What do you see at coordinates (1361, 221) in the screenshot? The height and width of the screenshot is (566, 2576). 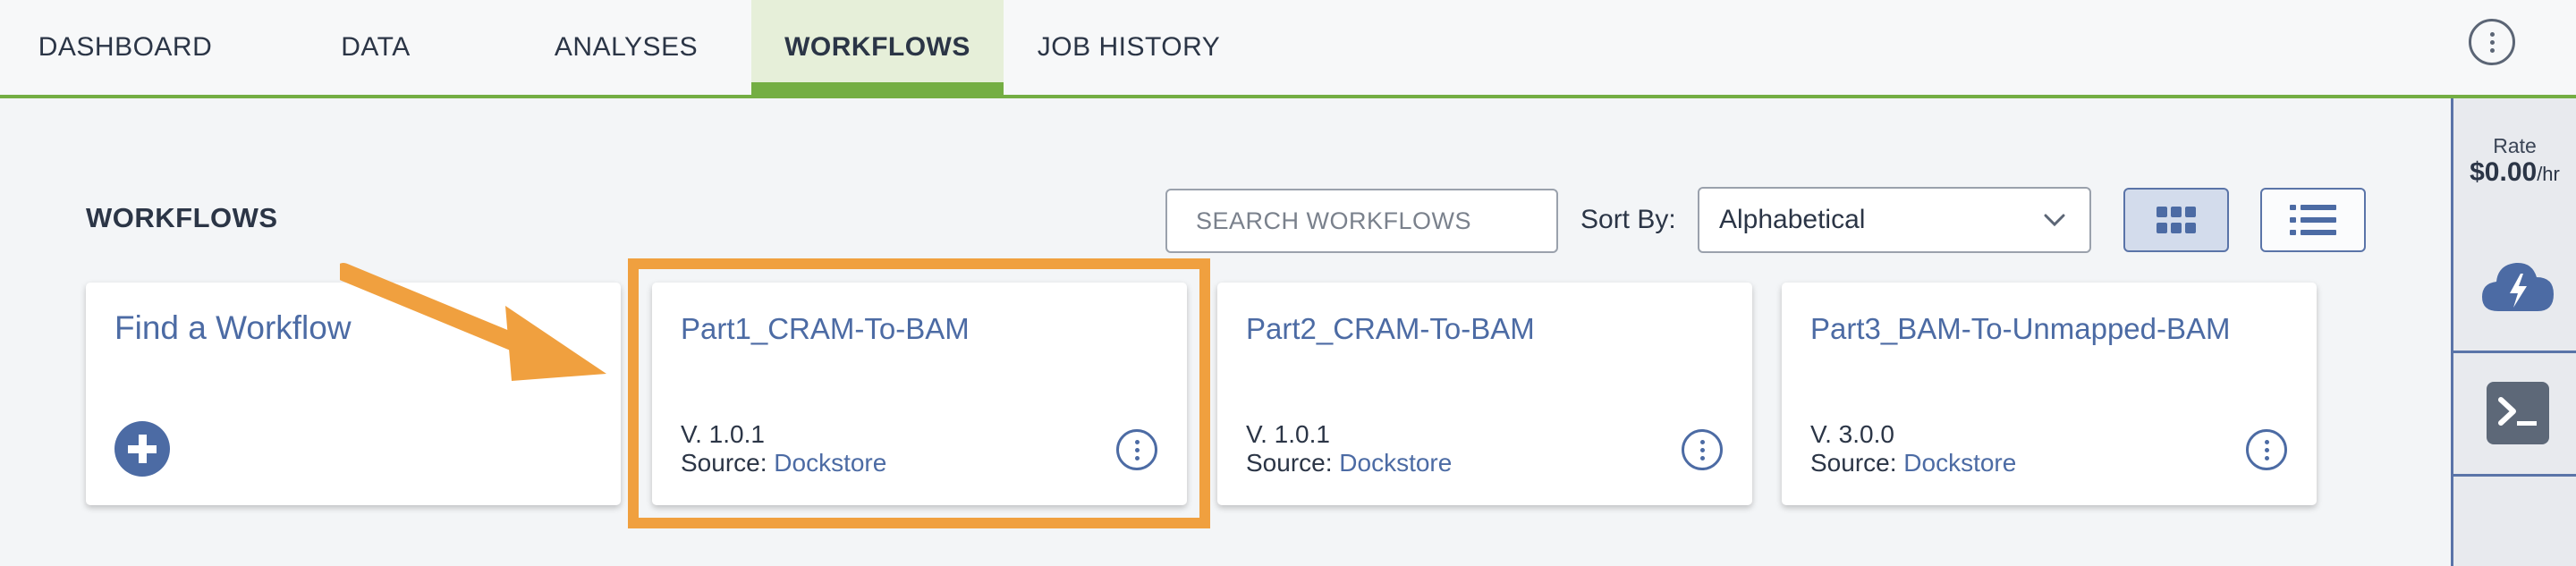 I see `search-workflows-input` at bounding box center [1361, 221].